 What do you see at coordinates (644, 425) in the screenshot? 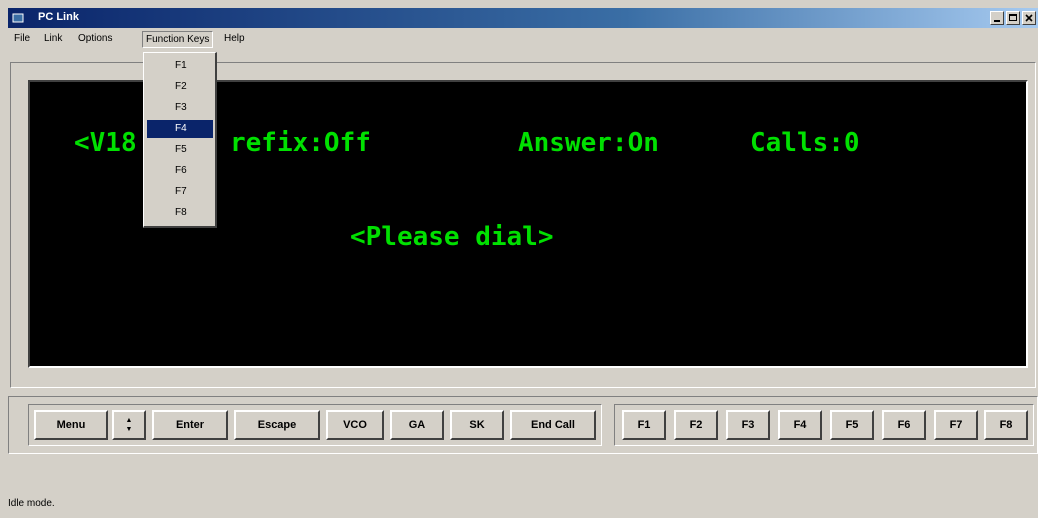
I see `fkey-button-f1: F1` at bounding box center [644, 425].